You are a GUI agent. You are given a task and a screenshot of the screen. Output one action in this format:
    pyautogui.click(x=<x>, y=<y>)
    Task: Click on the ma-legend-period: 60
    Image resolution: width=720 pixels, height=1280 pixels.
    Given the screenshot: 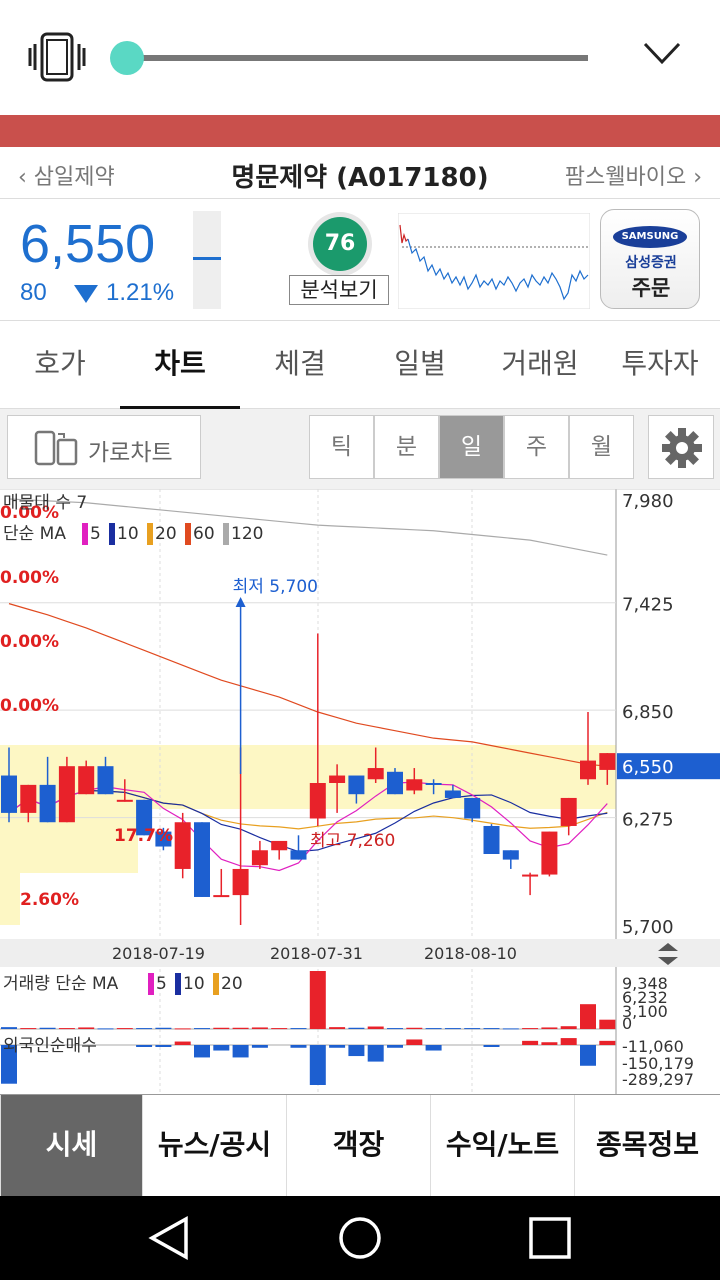 What is the action you would take?
    pyautogui.click(x=204, y=534)
    